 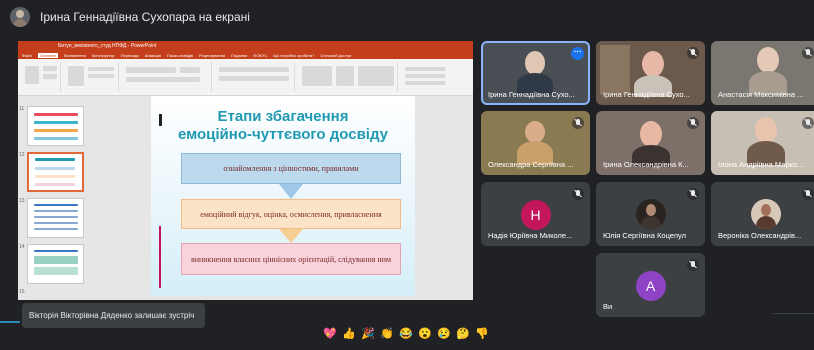 I want to click on more-options-icon: ⋯, so click(x=577, y=53).